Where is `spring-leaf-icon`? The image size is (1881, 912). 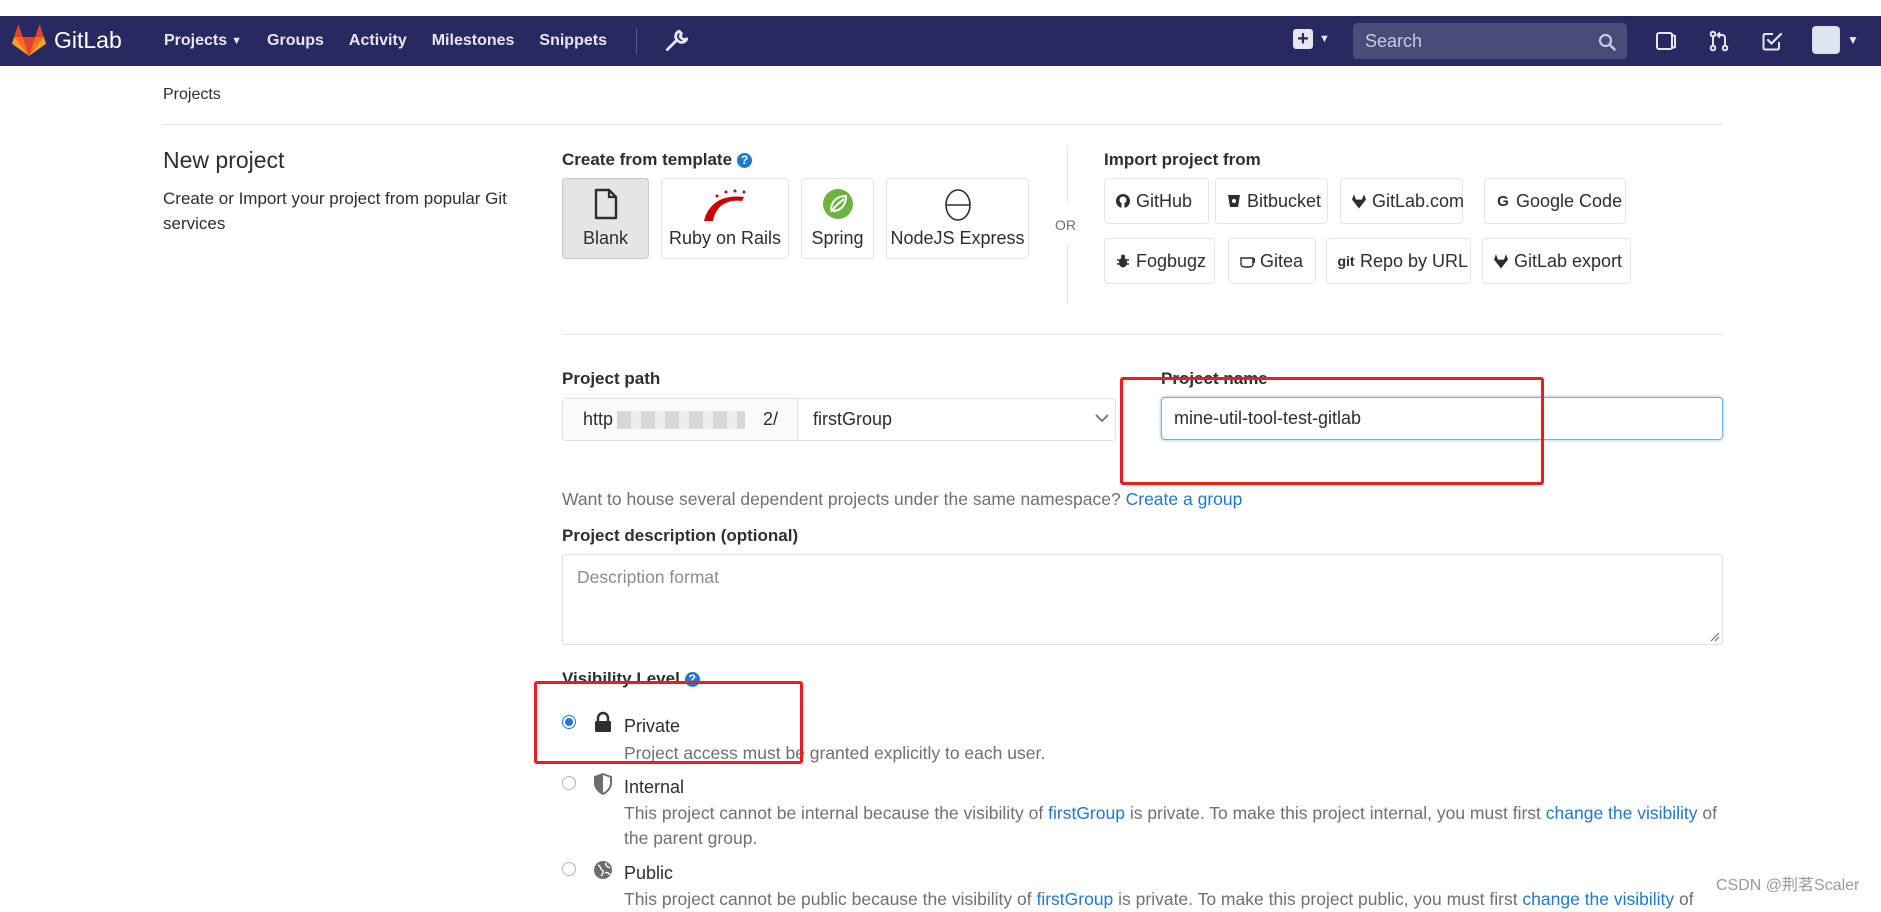 spring-leaf-icon is located at coordinates (837, 204).